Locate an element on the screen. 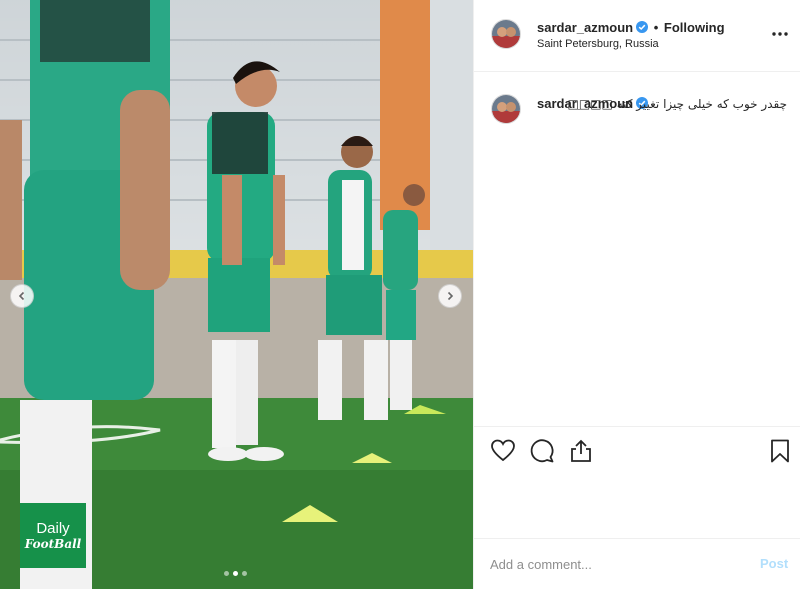 This screenshot has width=800, height=590. caption-text: چقدر خوب که خیلی چیزا تغییر کنه □□□□ is located at coordinates (677, 104).